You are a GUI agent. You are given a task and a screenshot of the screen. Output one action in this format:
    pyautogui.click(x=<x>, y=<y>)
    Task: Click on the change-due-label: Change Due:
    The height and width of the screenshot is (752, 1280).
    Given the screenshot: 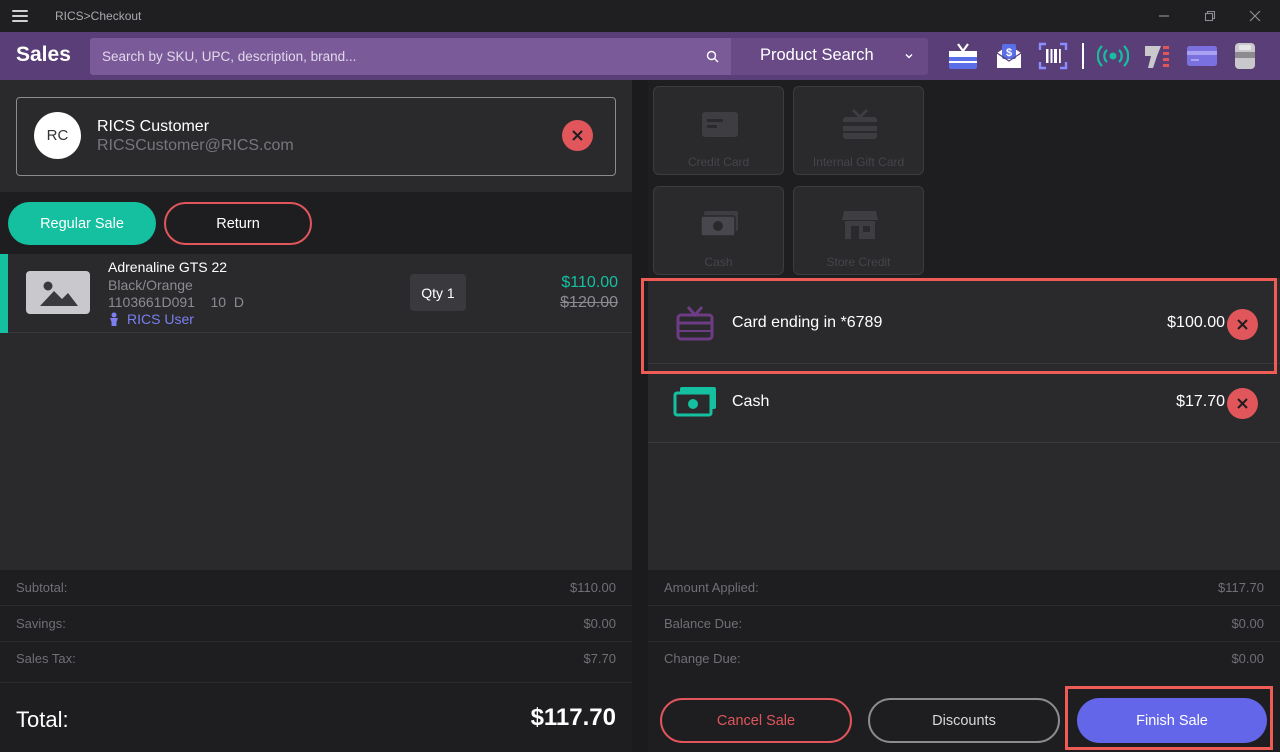 What is the action you would take?
    pyautogui.click(x=702, y=658)
    